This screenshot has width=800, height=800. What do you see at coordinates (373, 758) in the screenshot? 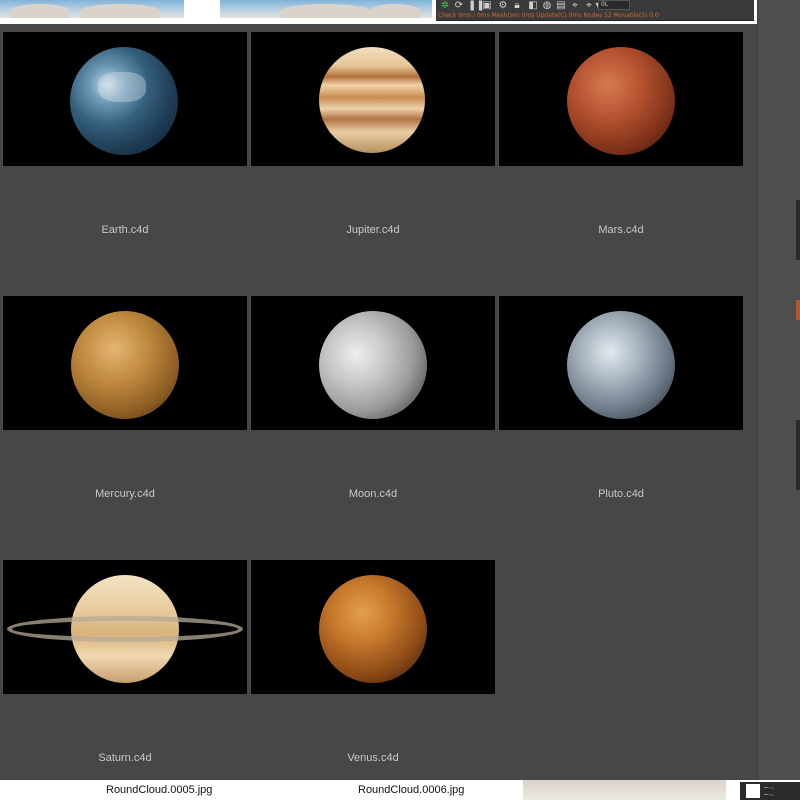
I see `file-label: Venus.c4d` at bounding box center [373, 758].